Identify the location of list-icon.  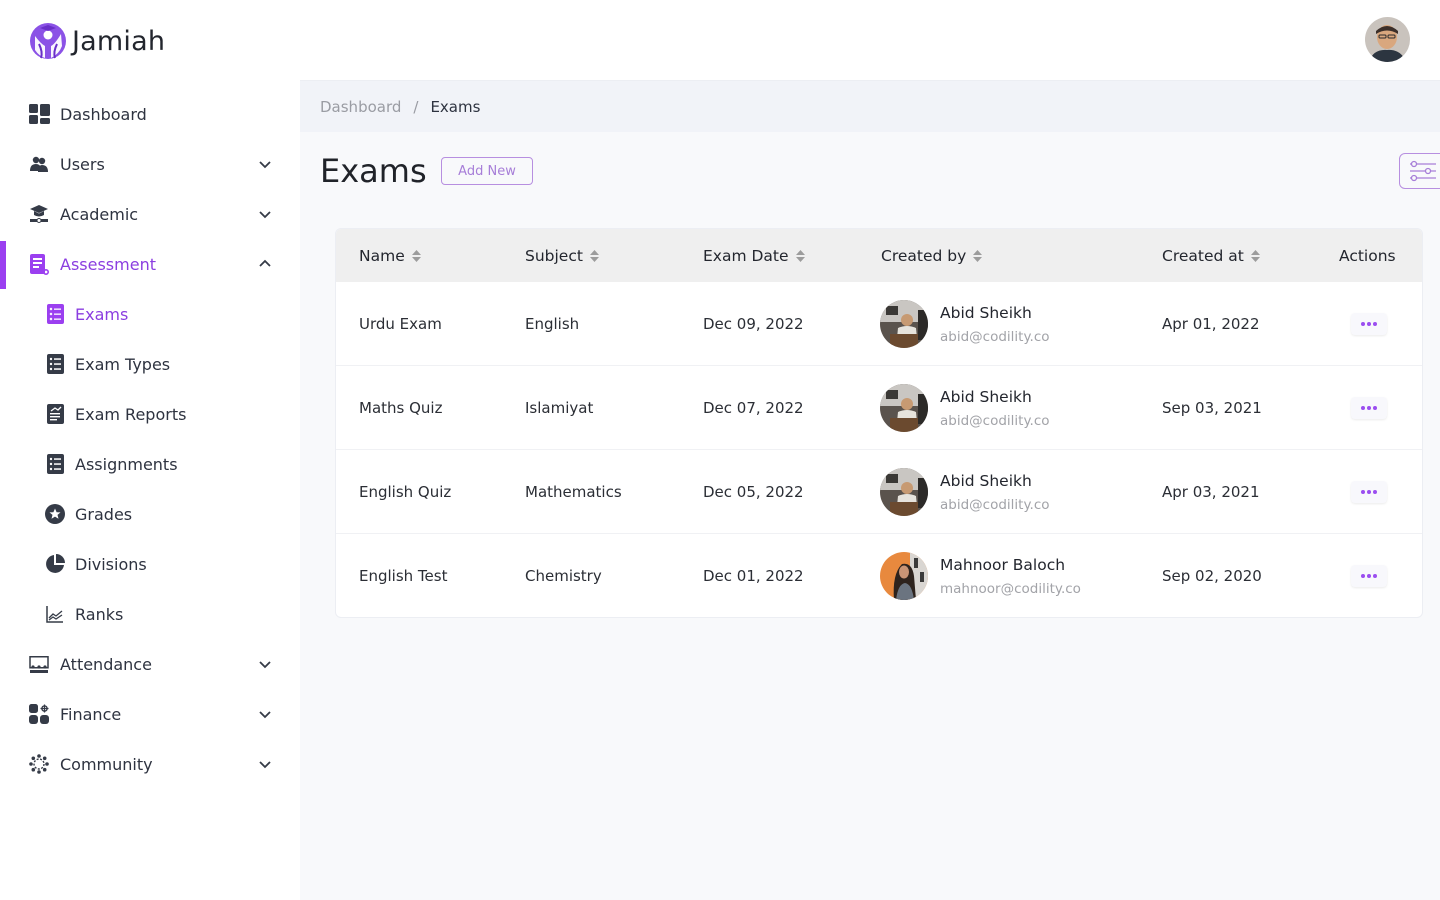
(55, 464).